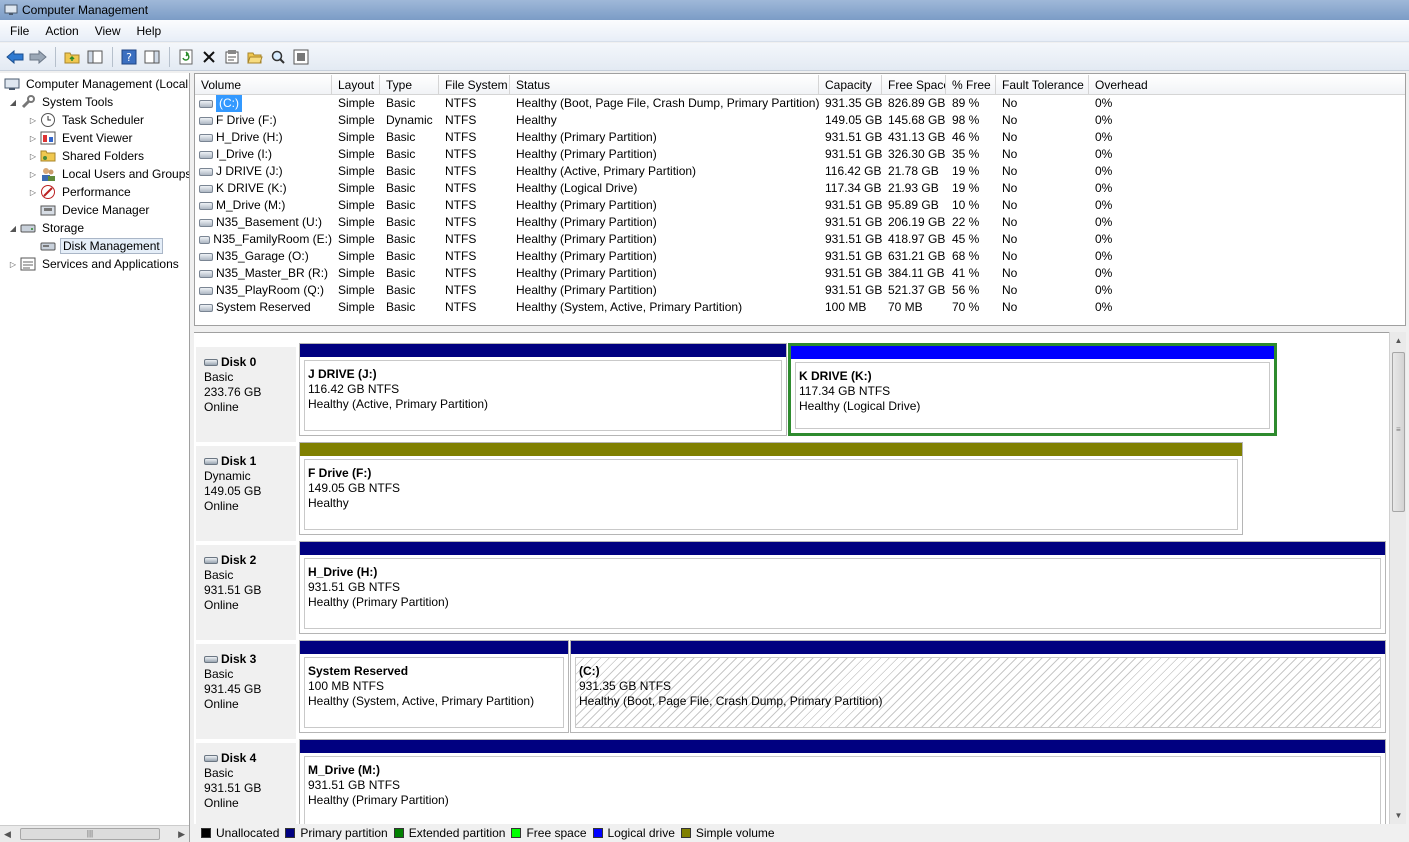  What do you see at coordinates (211, 461) in the screenshot?
I see `disk-icon` at bounding box center [211, 461].